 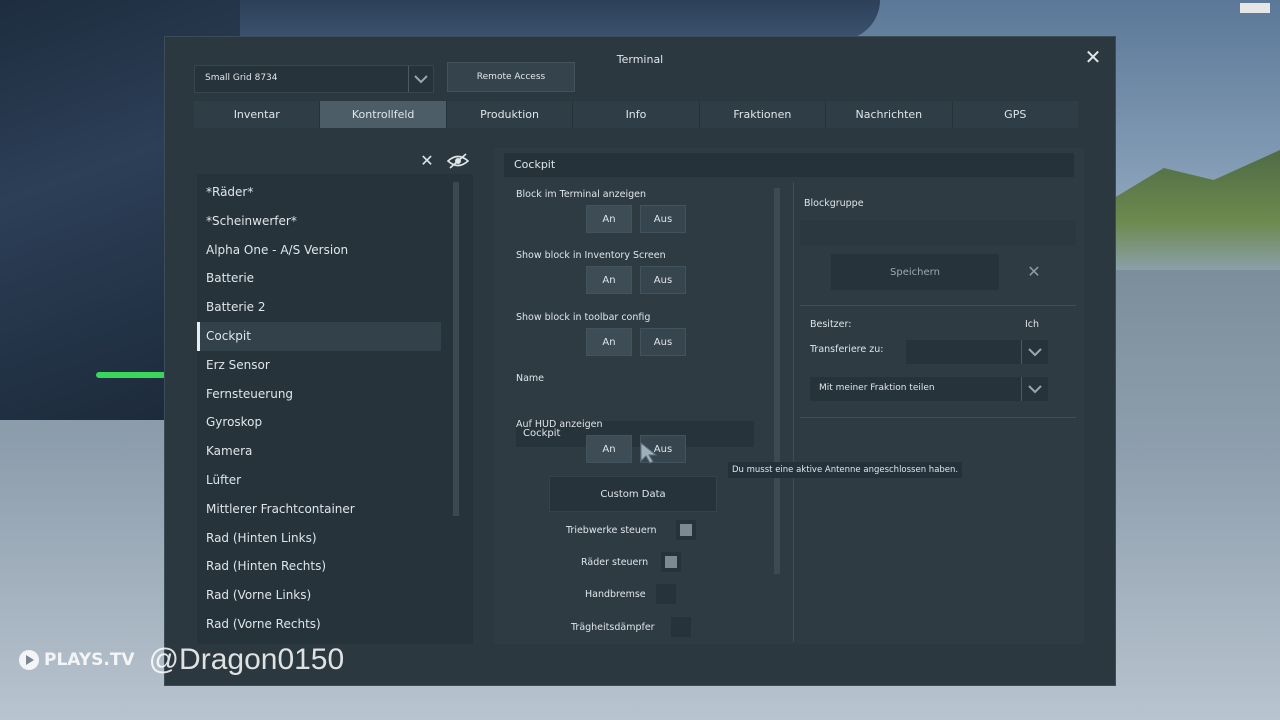 What do you see at coordinates (663, 342) in the screenshot?
I see `show-toolbar-off-button: Aus` at bounding box center [663, 342].